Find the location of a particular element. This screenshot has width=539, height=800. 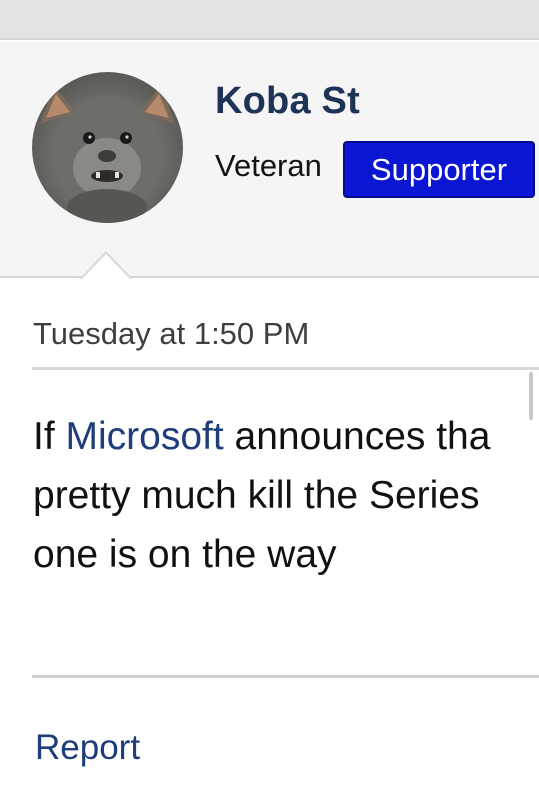

top-bar-strip is located at coordinates (269, 20).